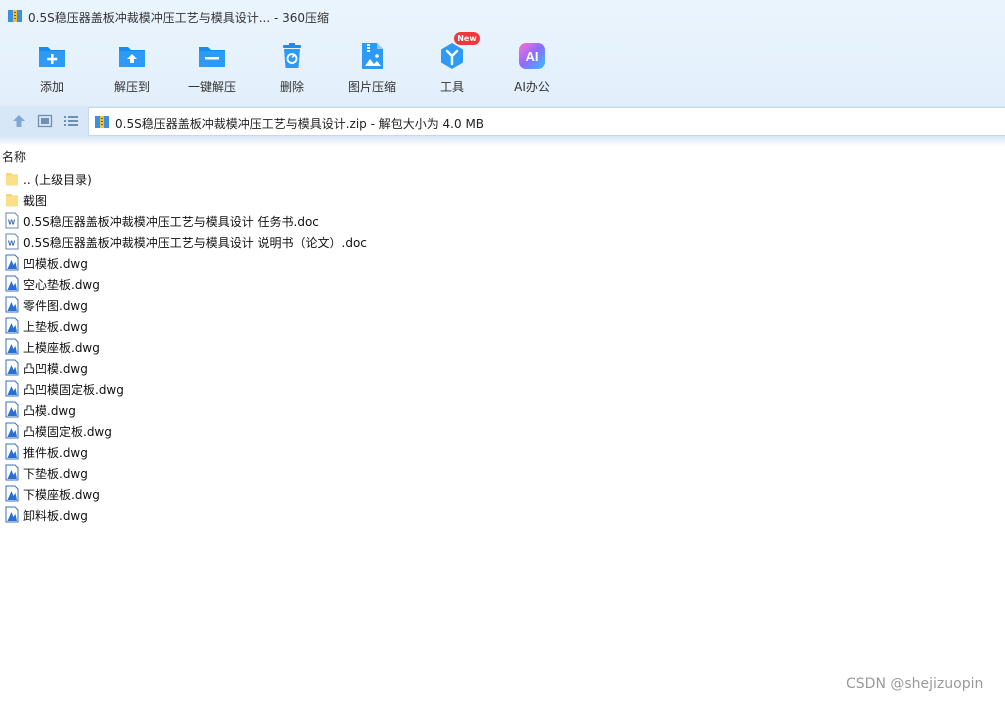 Image resolution: width=1005 pixels, height=702 pixels. Describe the element at coordinates (67, 432) in the screenshot. I see `file-name: 凸模固定板.dwg` at that location.